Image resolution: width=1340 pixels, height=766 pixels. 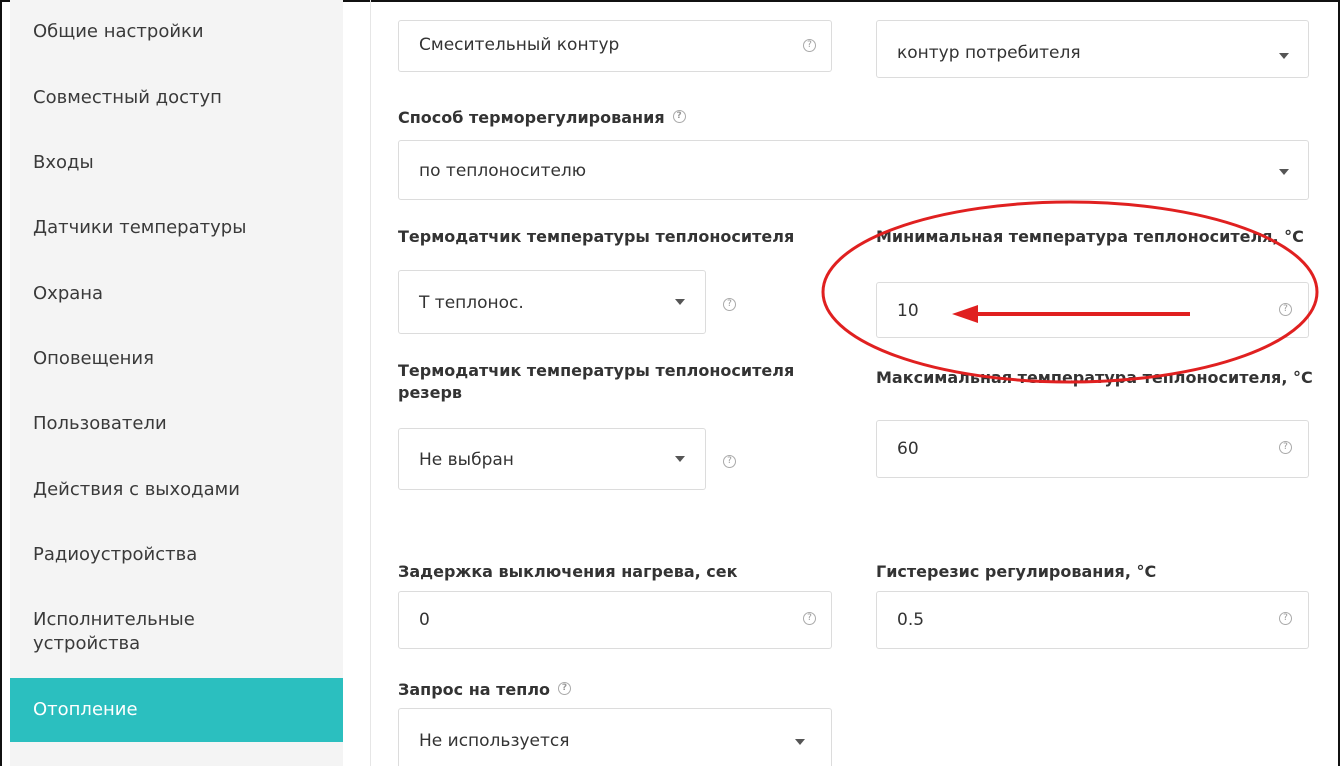 I want to click on sidebar-item-actuators: Исполнительные устройства, so click(x=120, y=632).